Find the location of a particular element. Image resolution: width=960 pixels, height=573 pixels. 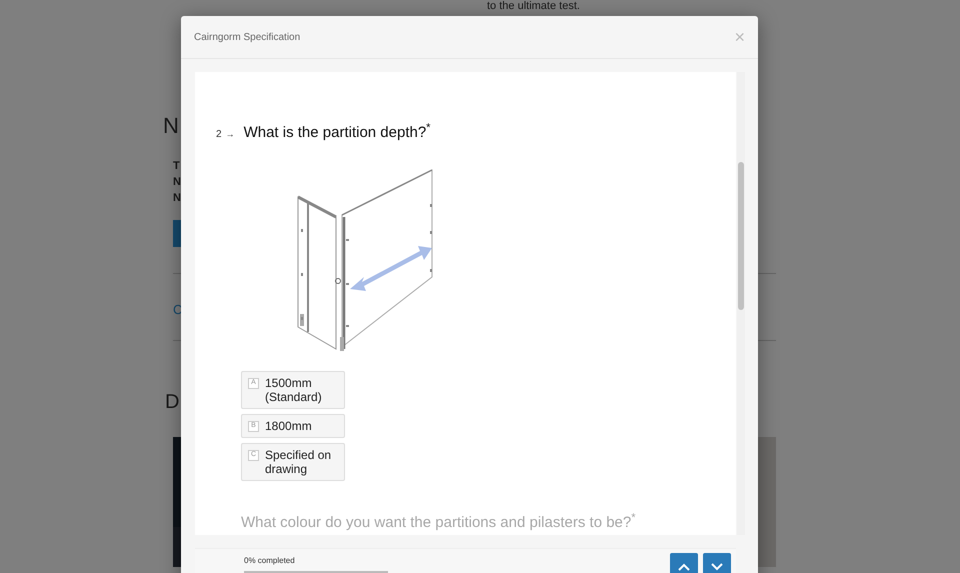

previous-button is located at coordinates (684, 563).